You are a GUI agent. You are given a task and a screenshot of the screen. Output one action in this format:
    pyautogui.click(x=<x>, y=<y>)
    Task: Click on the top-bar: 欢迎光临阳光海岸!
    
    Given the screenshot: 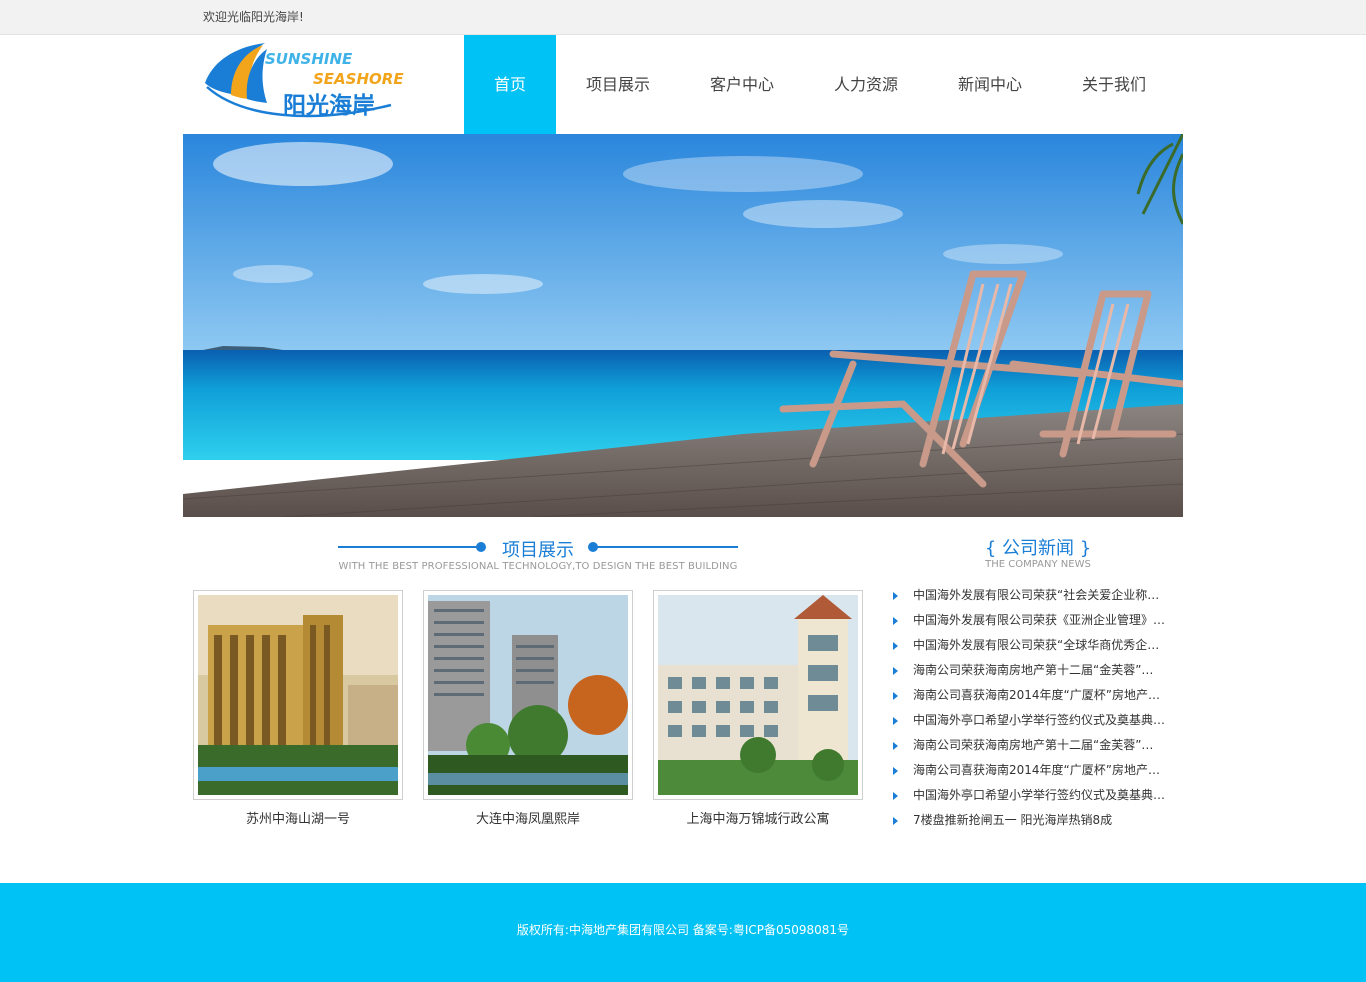 What is the action you would take?
    pyautogui.click(x=683, y=17)
    